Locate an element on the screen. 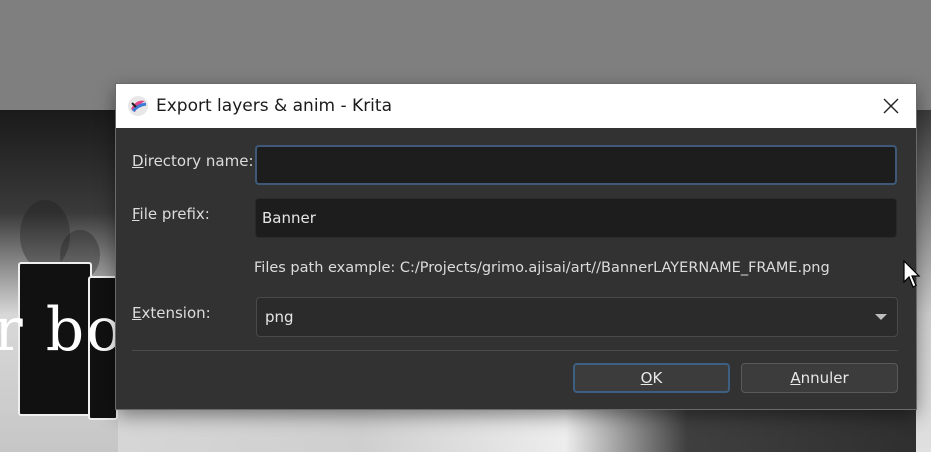  window-title: Export layers & anim - Krita is located at coordinates (274, 106).